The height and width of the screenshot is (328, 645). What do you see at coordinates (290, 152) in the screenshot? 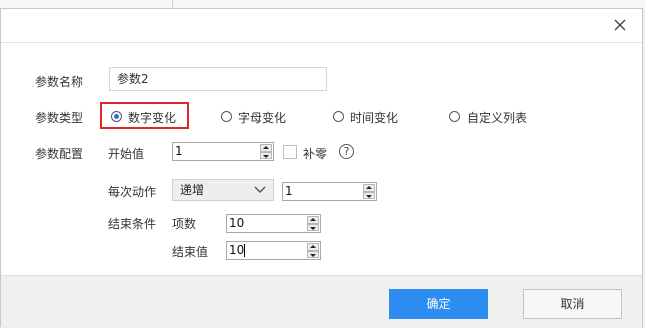
I see `pad-zero-checkbox` at bounding box center [290, 152].